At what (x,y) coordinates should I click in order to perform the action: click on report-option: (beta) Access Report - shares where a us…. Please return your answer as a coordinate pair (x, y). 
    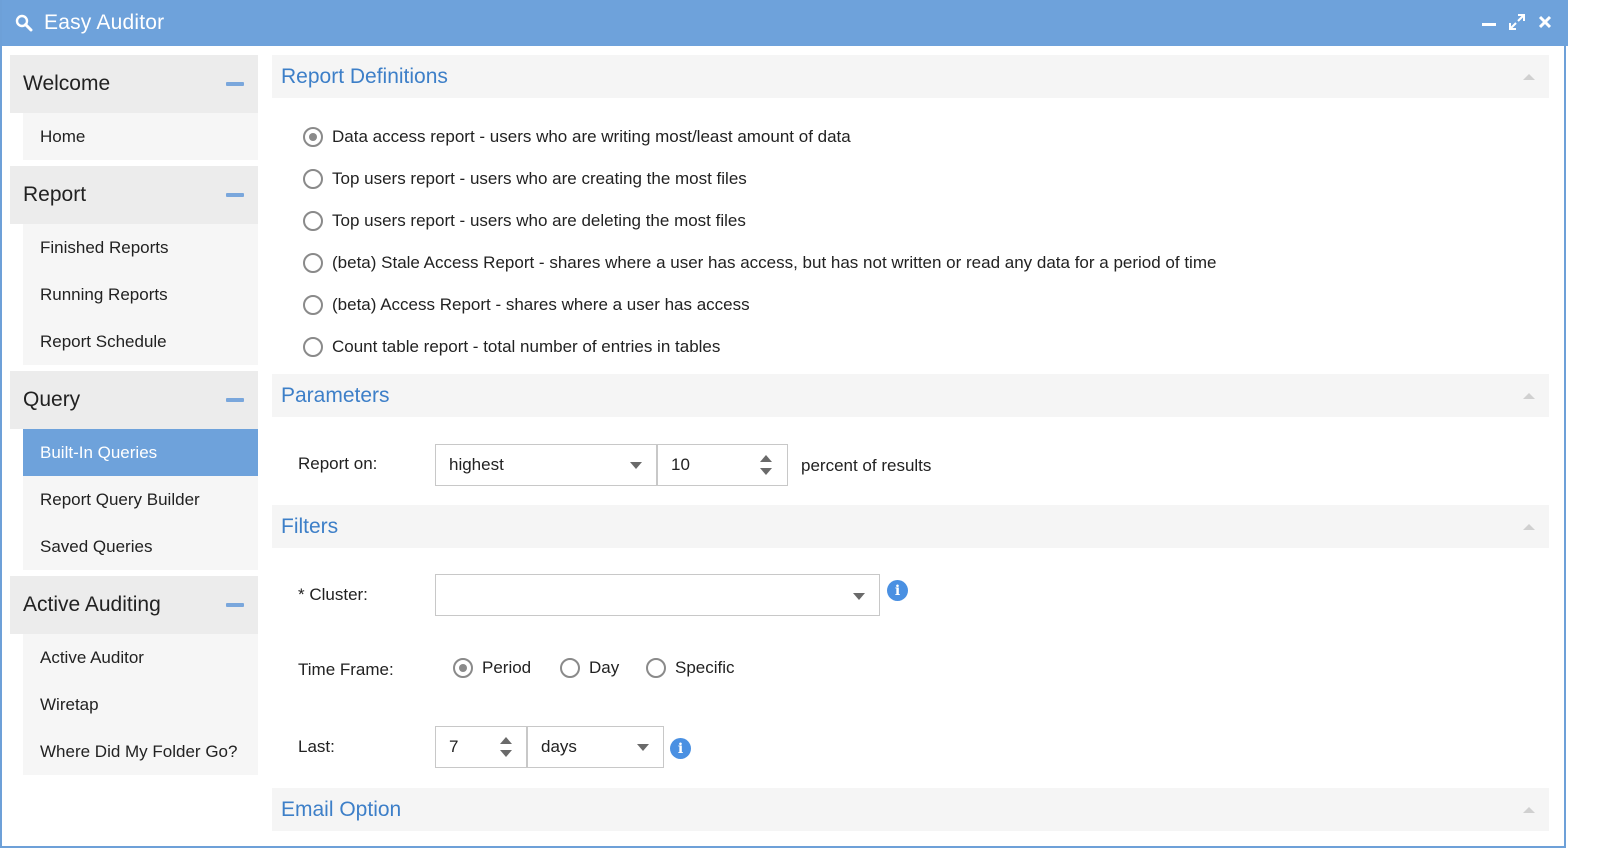
    Looking at the image, I should click on (926, 305).